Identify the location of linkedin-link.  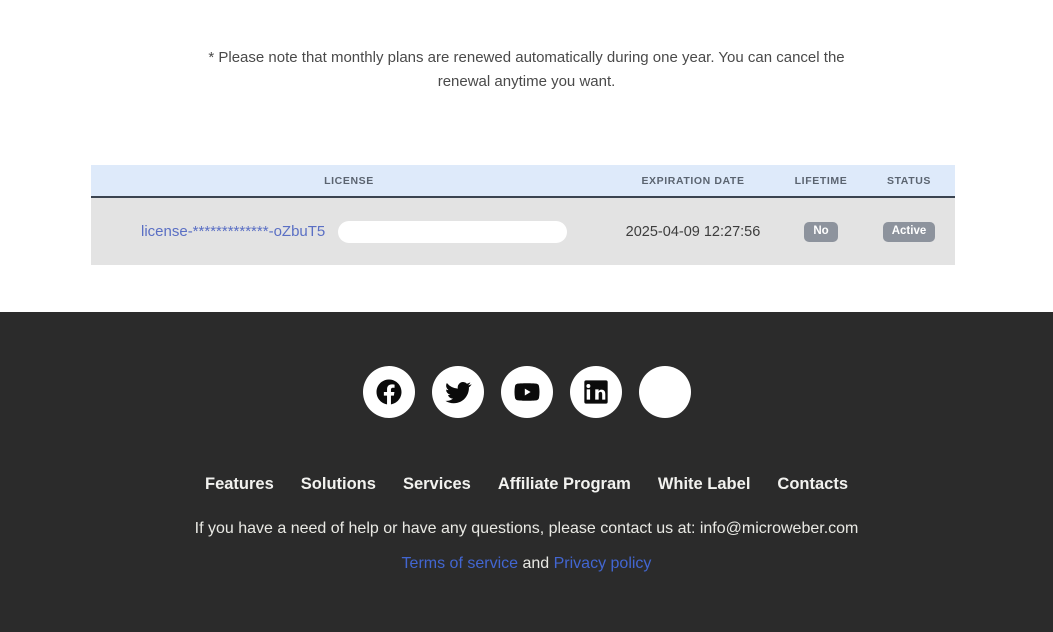
(595, 392).